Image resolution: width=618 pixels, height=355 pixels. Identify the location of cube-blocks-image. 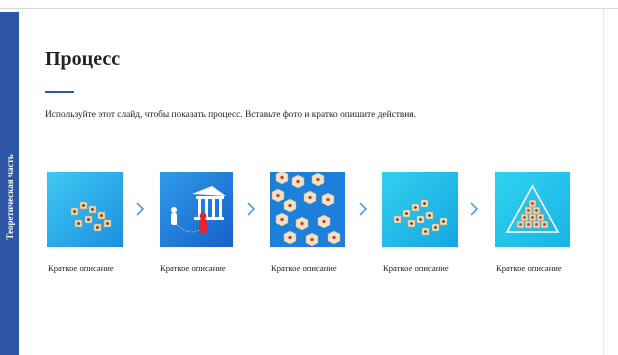
(85, 209).